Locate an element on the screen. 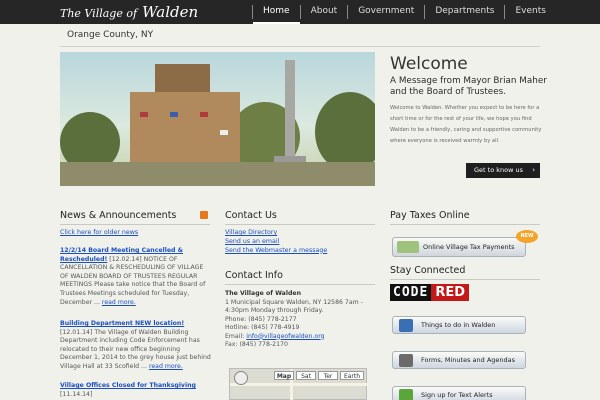 This screenshot has height=400, width=600. news-item-title: Building Department NEW location! is located at coordinates (122, 323).